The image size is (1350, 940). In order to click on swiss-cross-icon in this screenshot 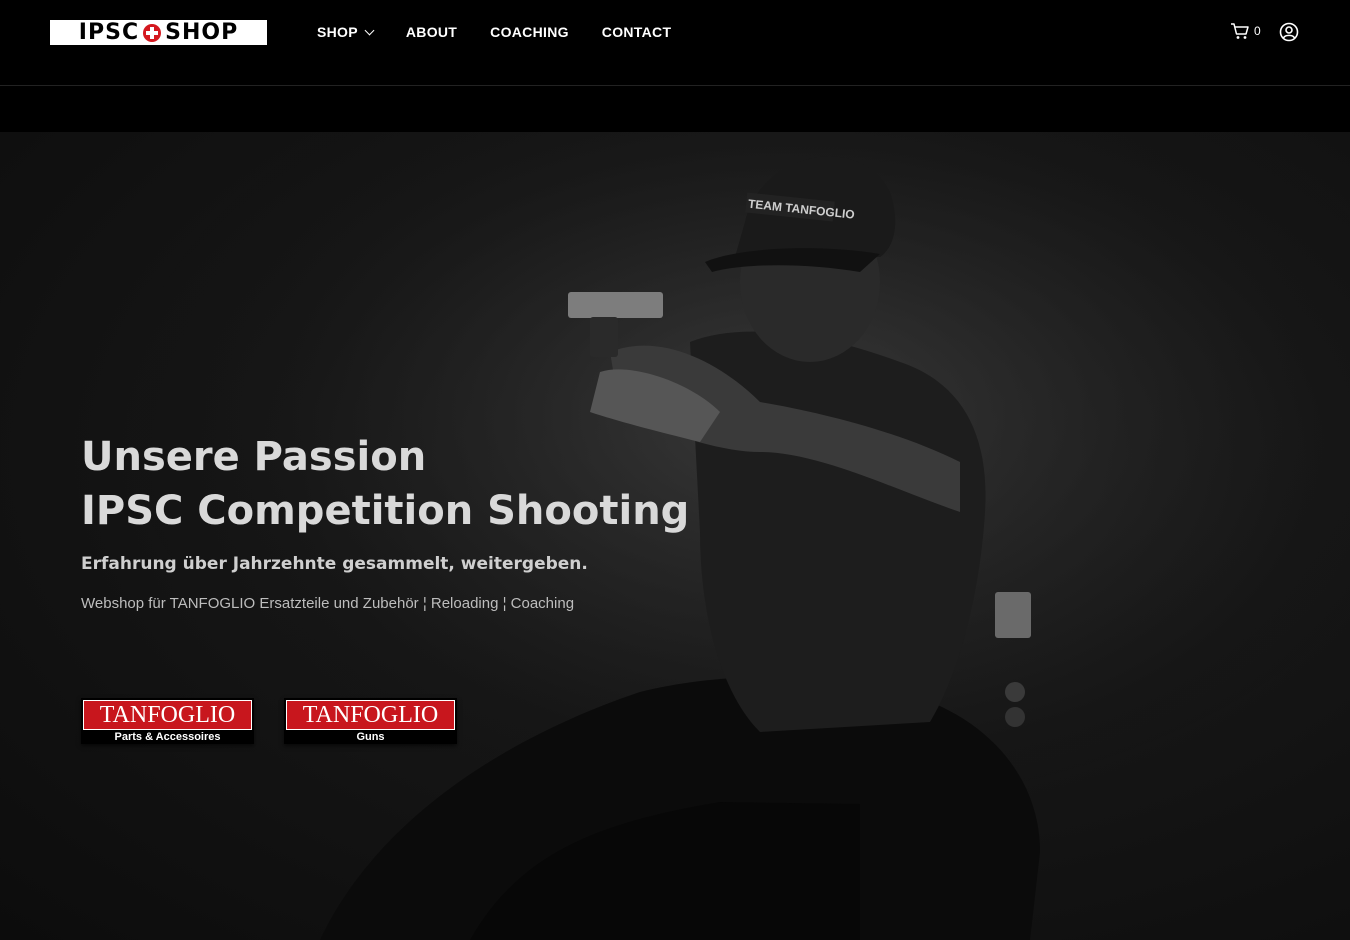, I will do `click(152, 32)`.